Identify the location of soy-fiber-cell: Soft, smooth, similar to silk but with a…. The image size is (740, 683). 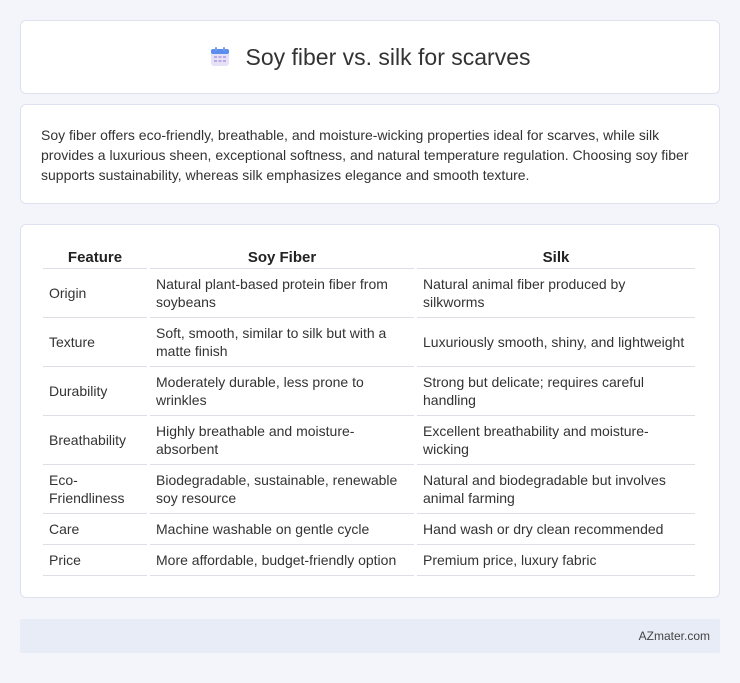
(282, 342).